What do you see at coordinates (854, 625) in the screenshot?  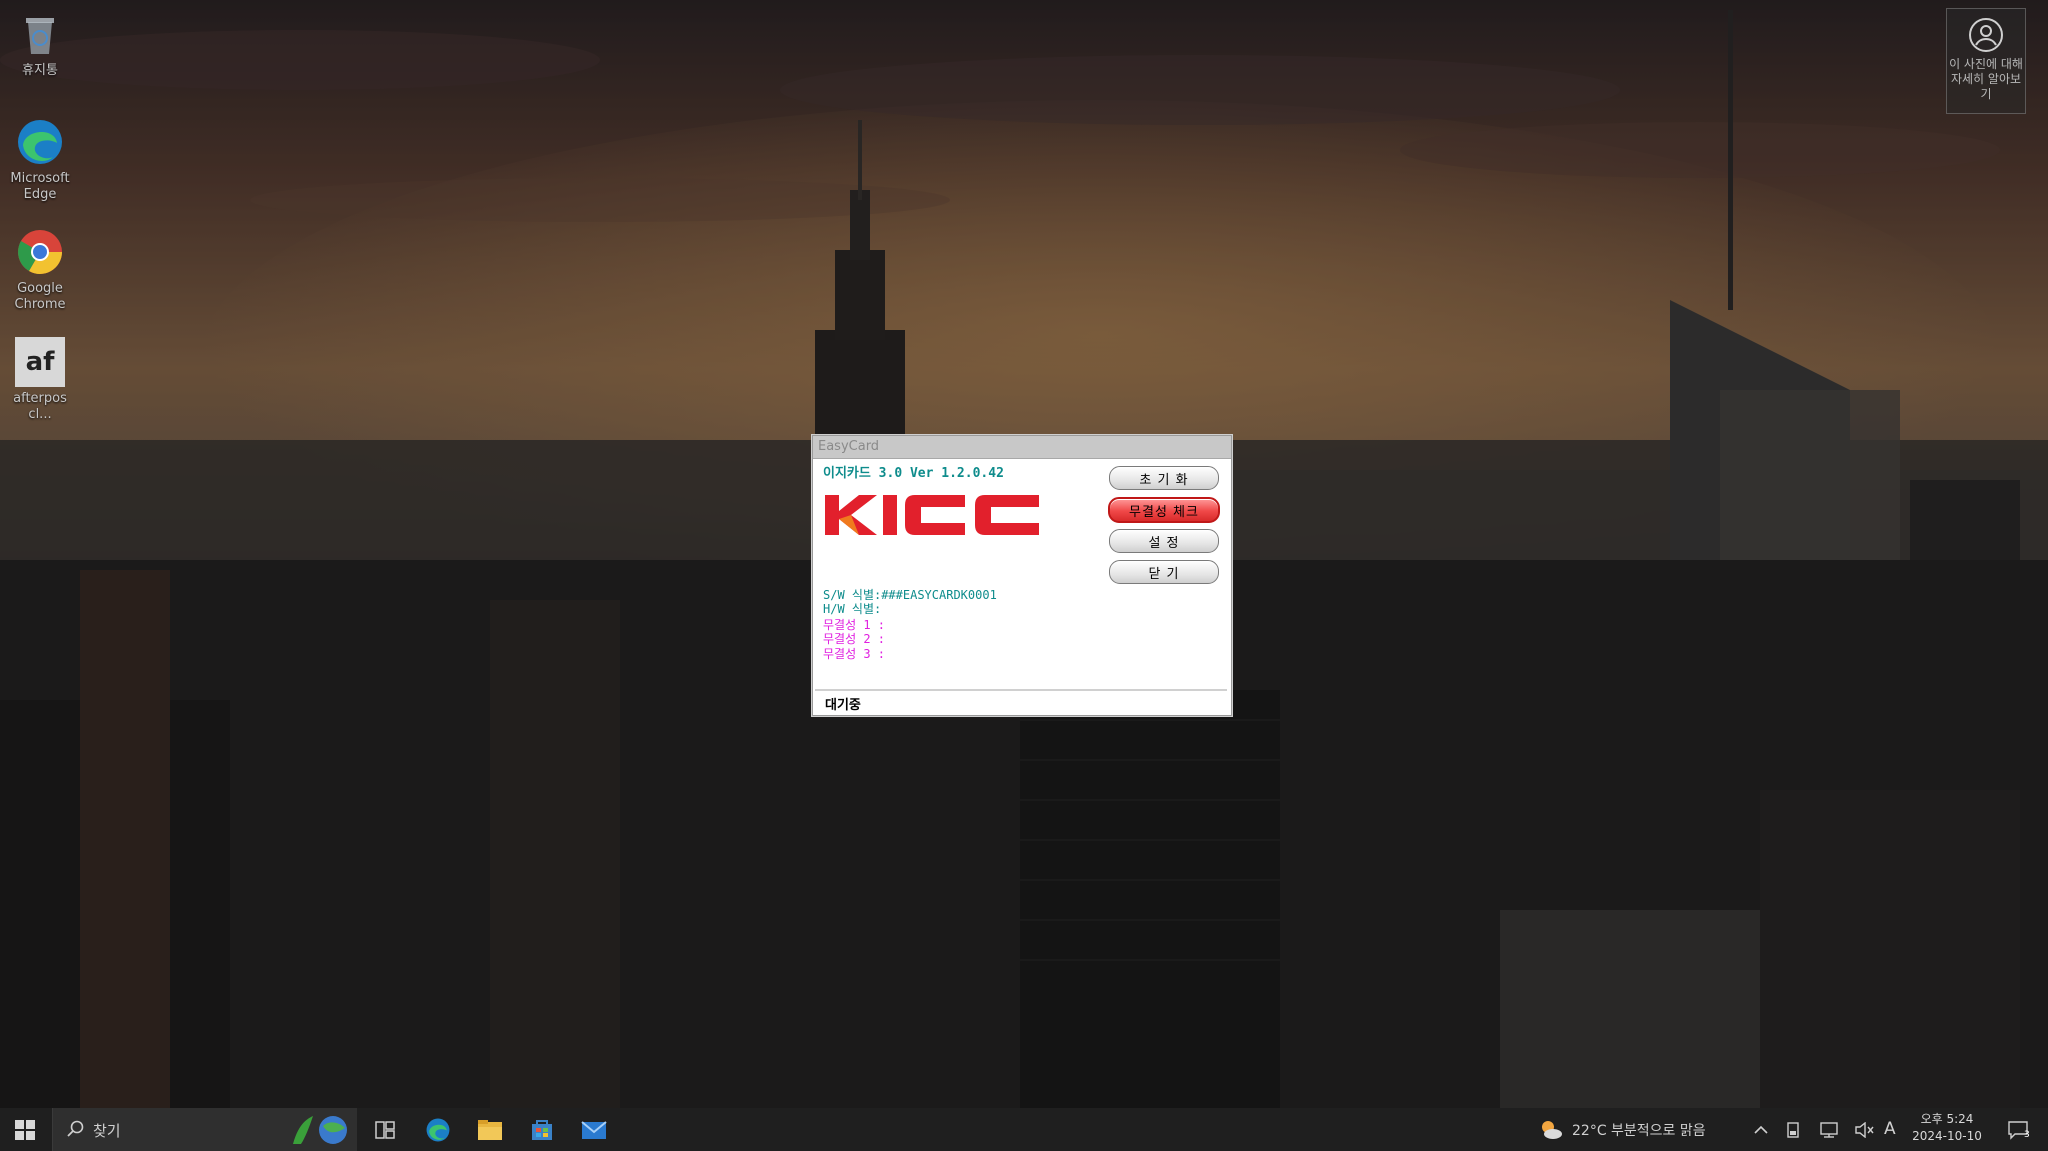 I see `integrity-1-label: 무결성 1 :` at bounding box center [854, 625].